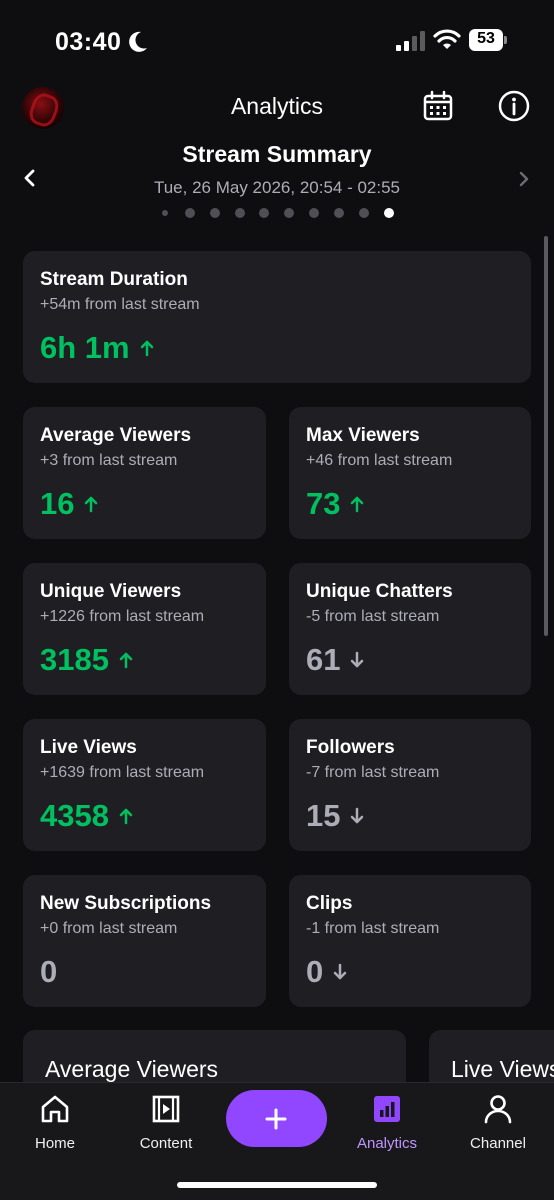 The height and width of the screenshot is (1200, 554). Describe the element at coordinates (335, 504) in the screenshot. I see `card-value: 73` at that location.